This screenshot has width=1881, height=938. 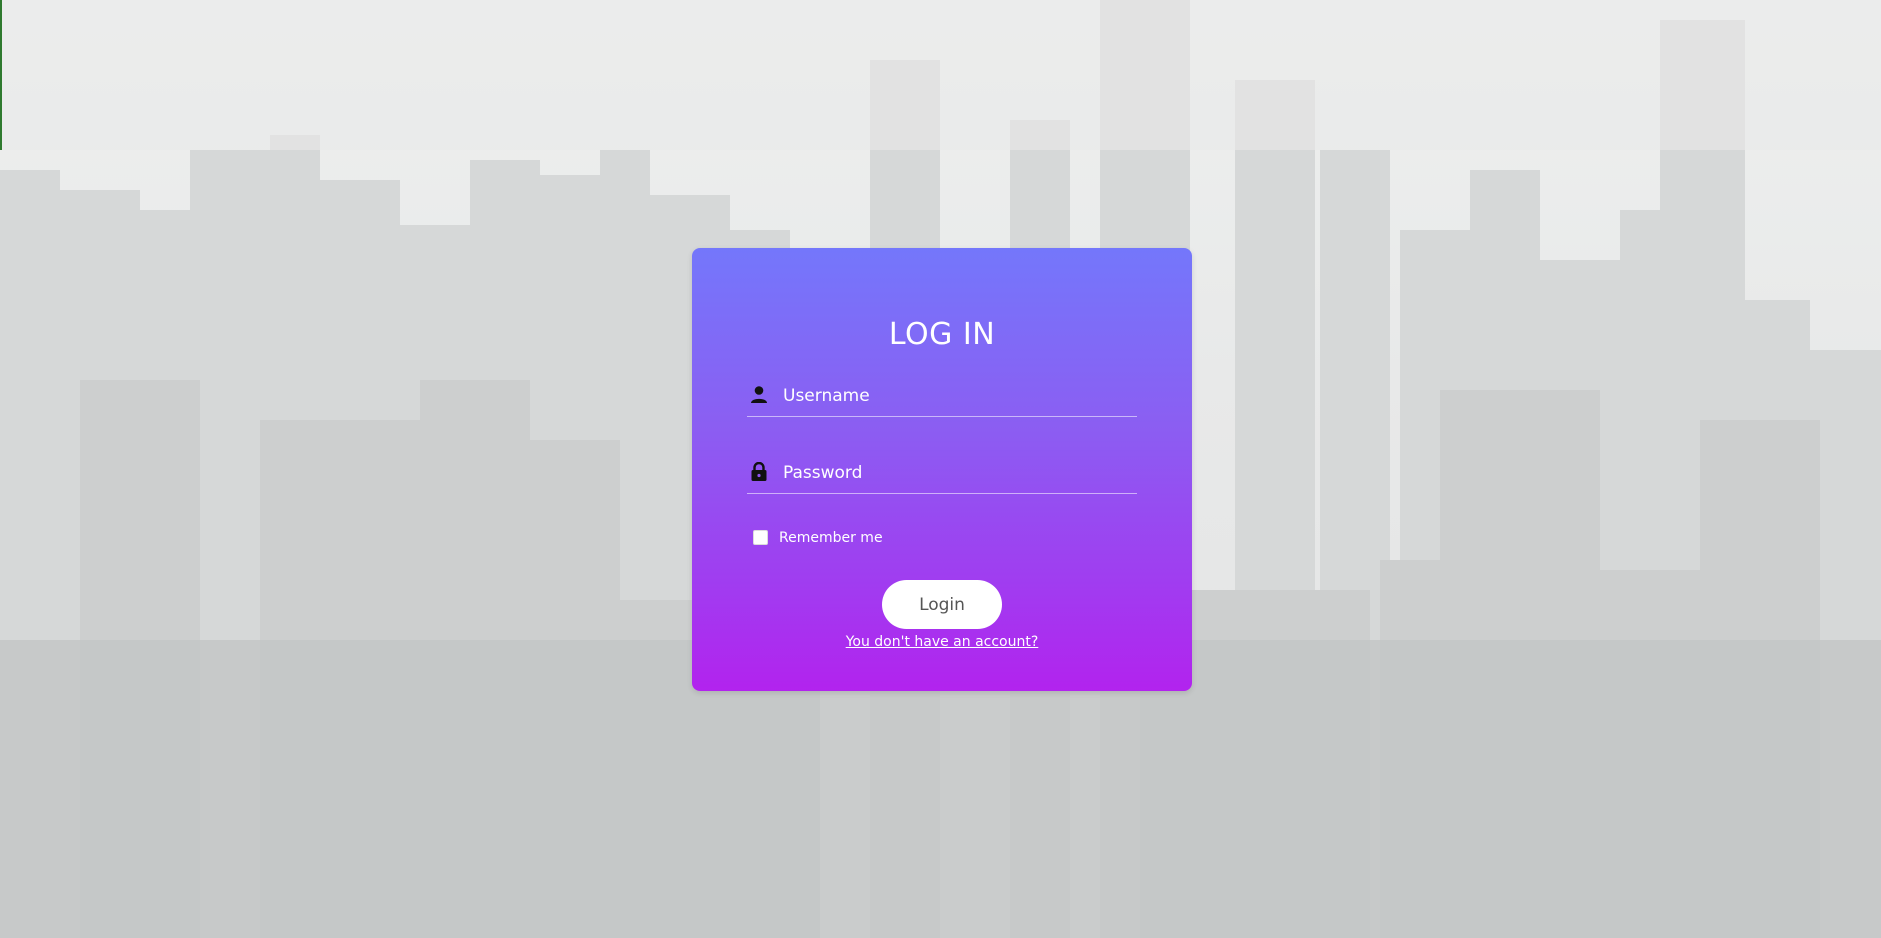 What do you see at coordinates (942, 642) in the screenshot?
I see `signup-link: You don't have an account?` at bounding box center [942, 642].